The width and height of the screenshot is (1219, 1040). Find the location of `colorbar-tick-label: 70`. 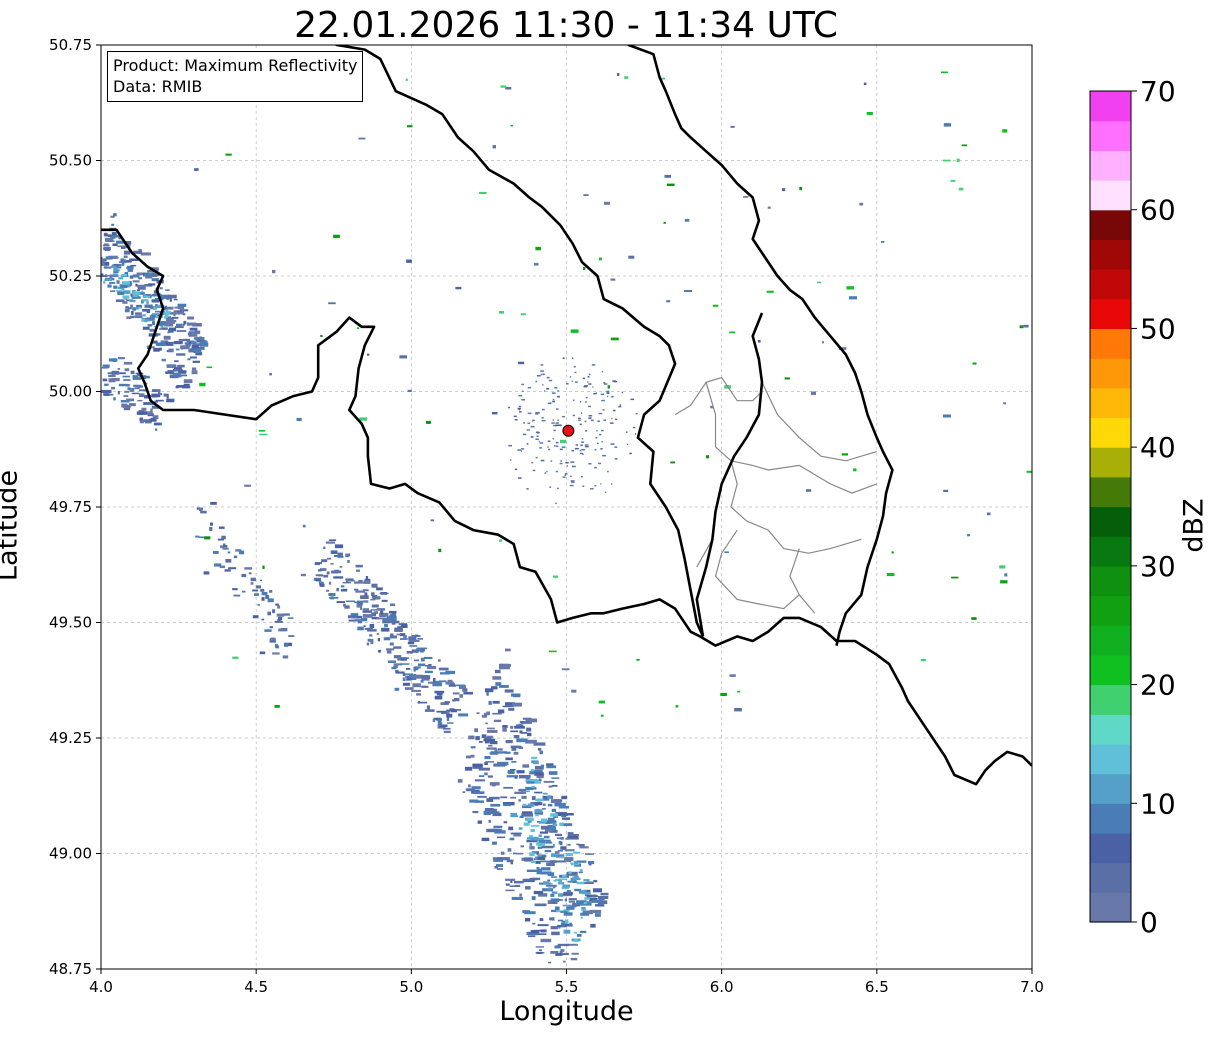

colorbar-tick-label: 70 is located at coordinates (1158, 91).